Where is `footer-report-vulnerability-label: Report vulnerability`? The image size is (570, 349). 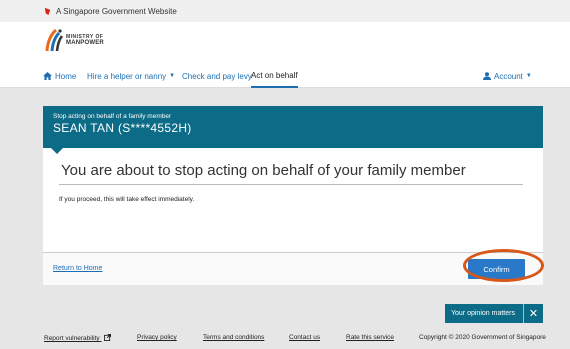
footer-report-vulnerability-label: Report vulnerability is located at coordinates (72, 338).